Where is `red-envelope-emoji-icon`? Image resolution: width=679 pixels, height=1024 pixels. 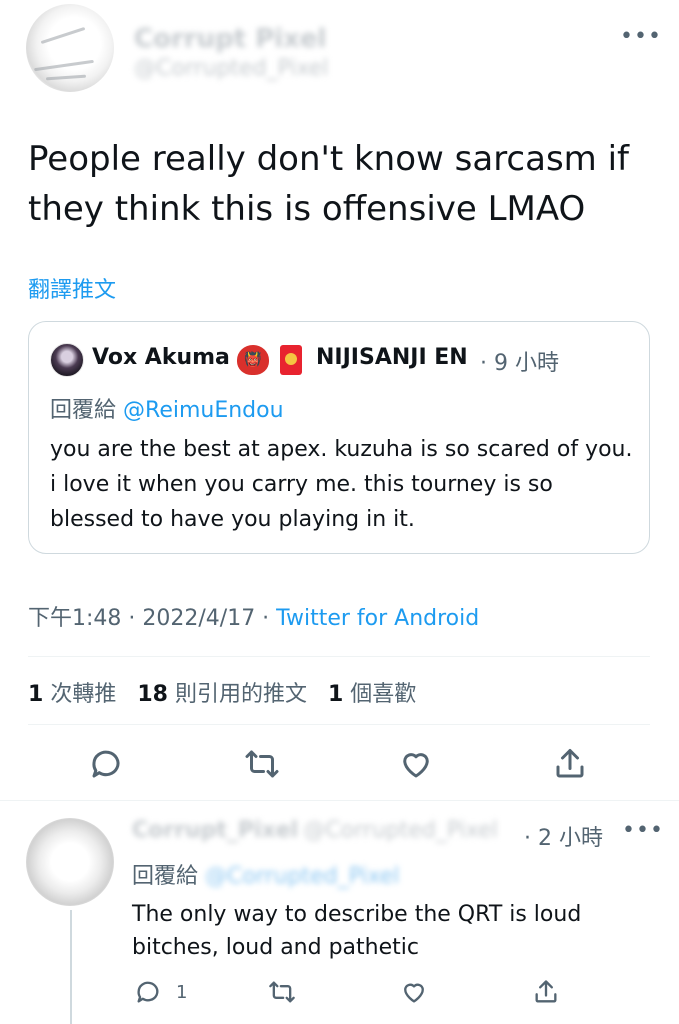
red-envelope-emoji-icon is located at coordinates (291, 360).